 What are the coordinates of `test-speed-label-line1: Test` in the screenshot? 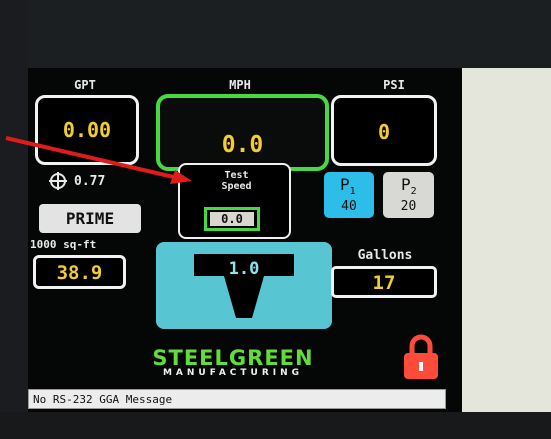 It's located at (236, 175).